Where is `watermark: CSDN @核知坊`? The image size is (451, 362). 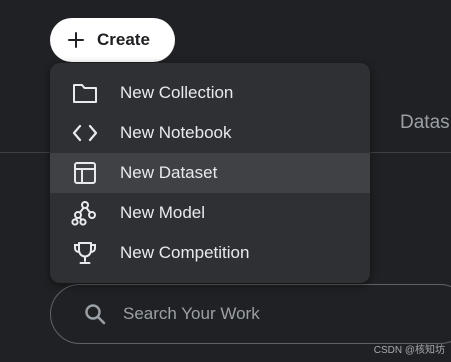 watermark: CSDN @核知坊 is located at coordinates (409, 350).